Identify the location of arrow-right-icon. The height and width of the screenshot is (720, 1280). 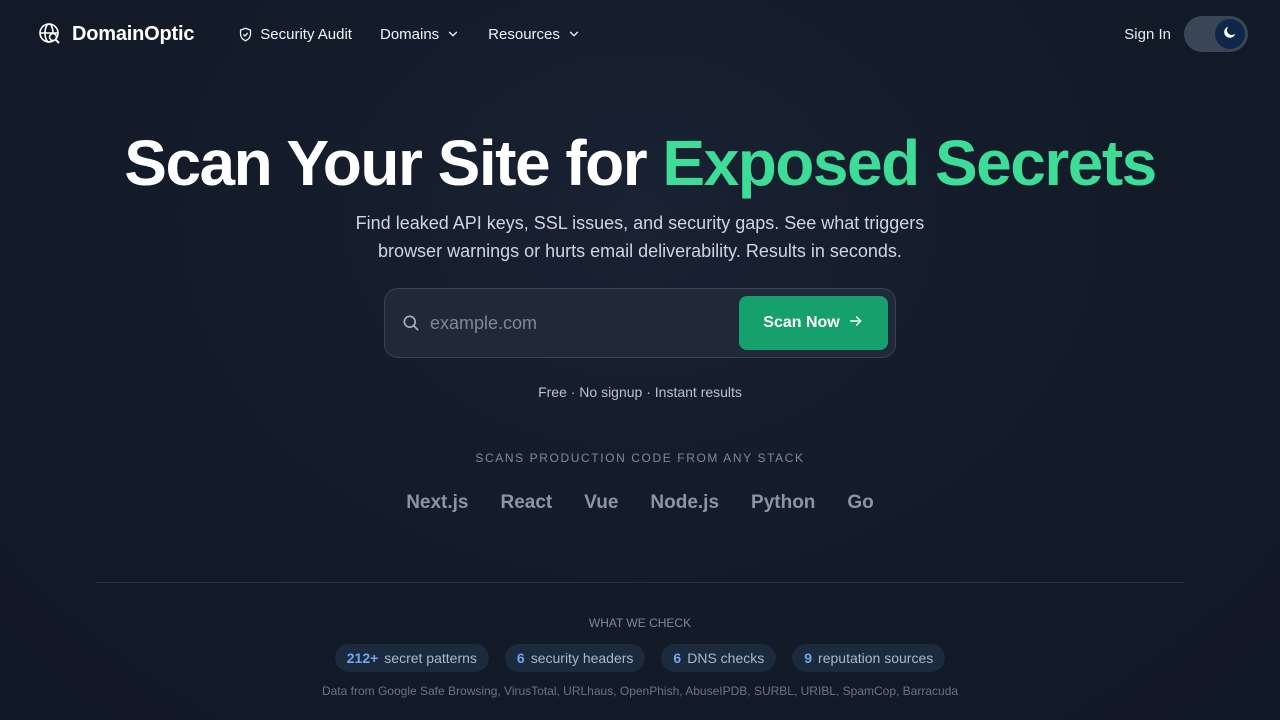
(856, 323).